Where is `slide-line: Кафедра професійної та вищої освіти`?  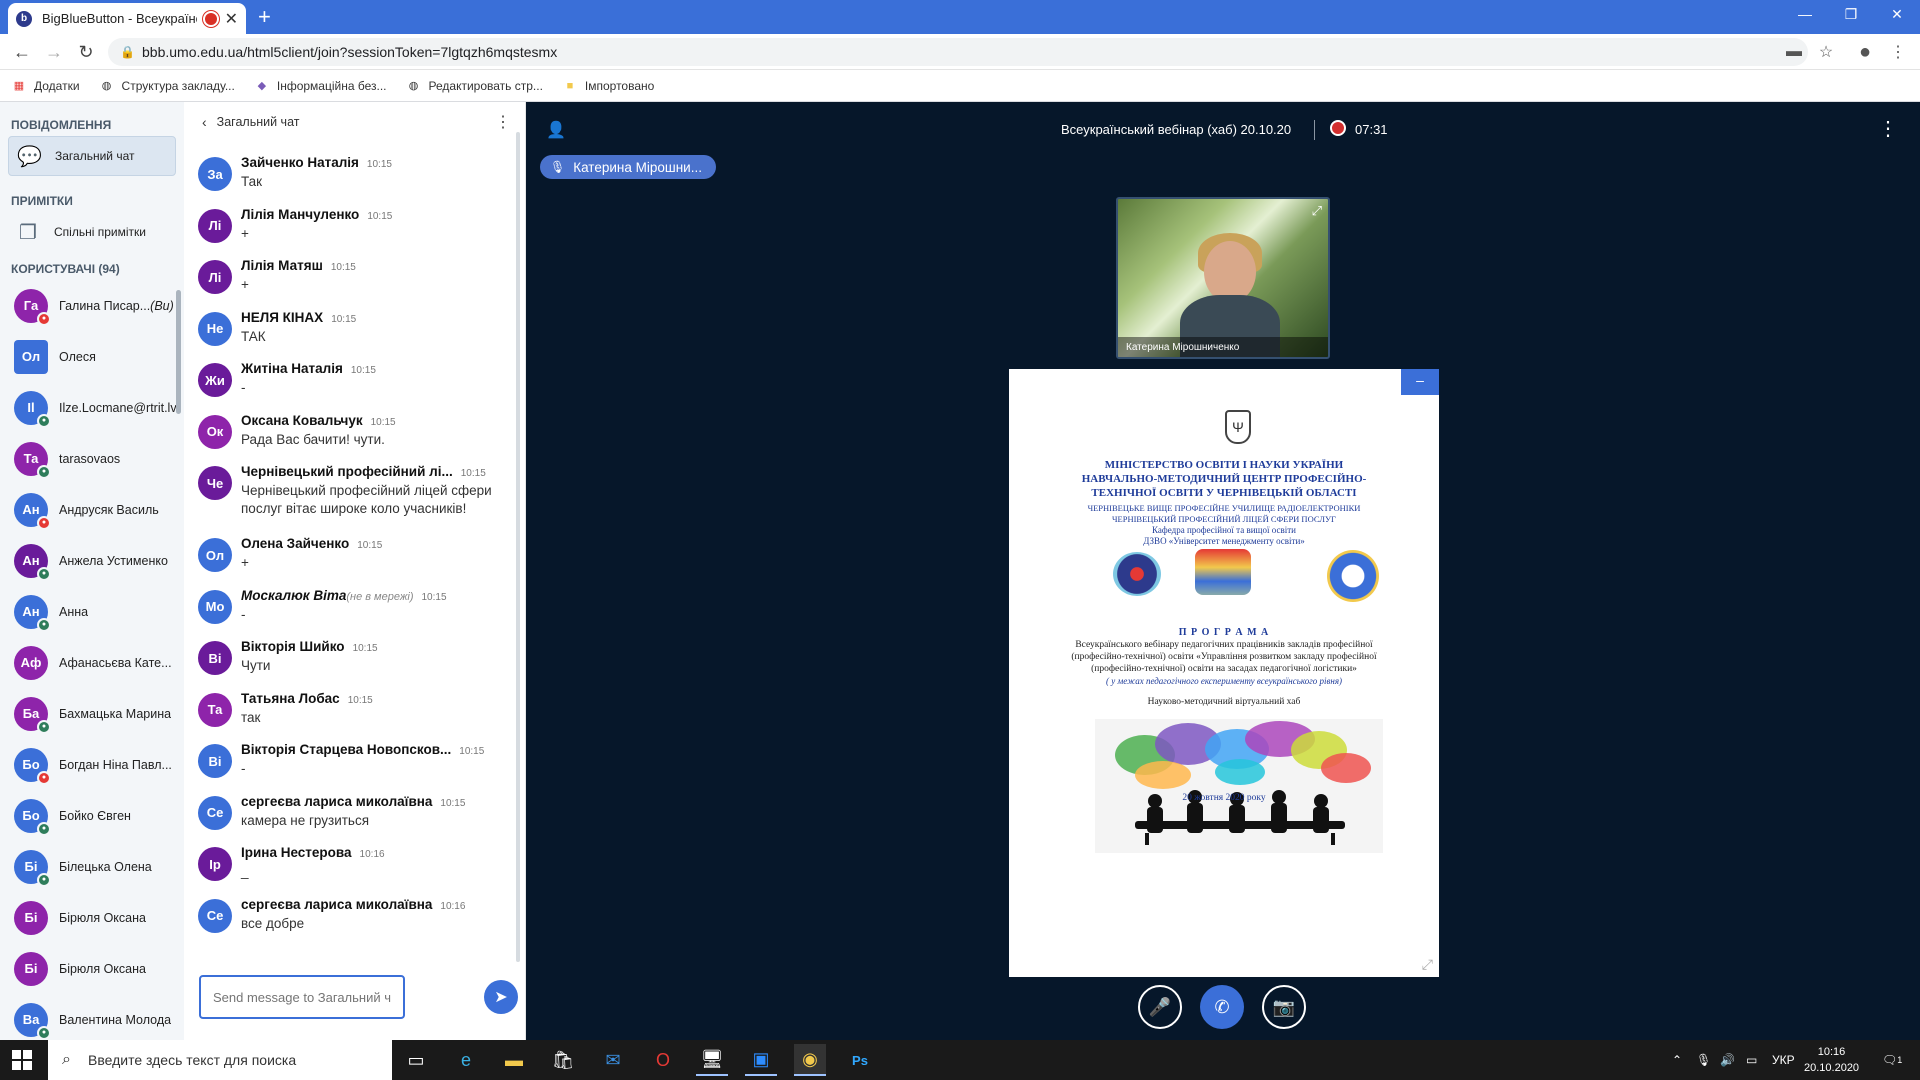 slide-line: Кафедра професійної та вищої освіти is located at coordinates (1224, 530).